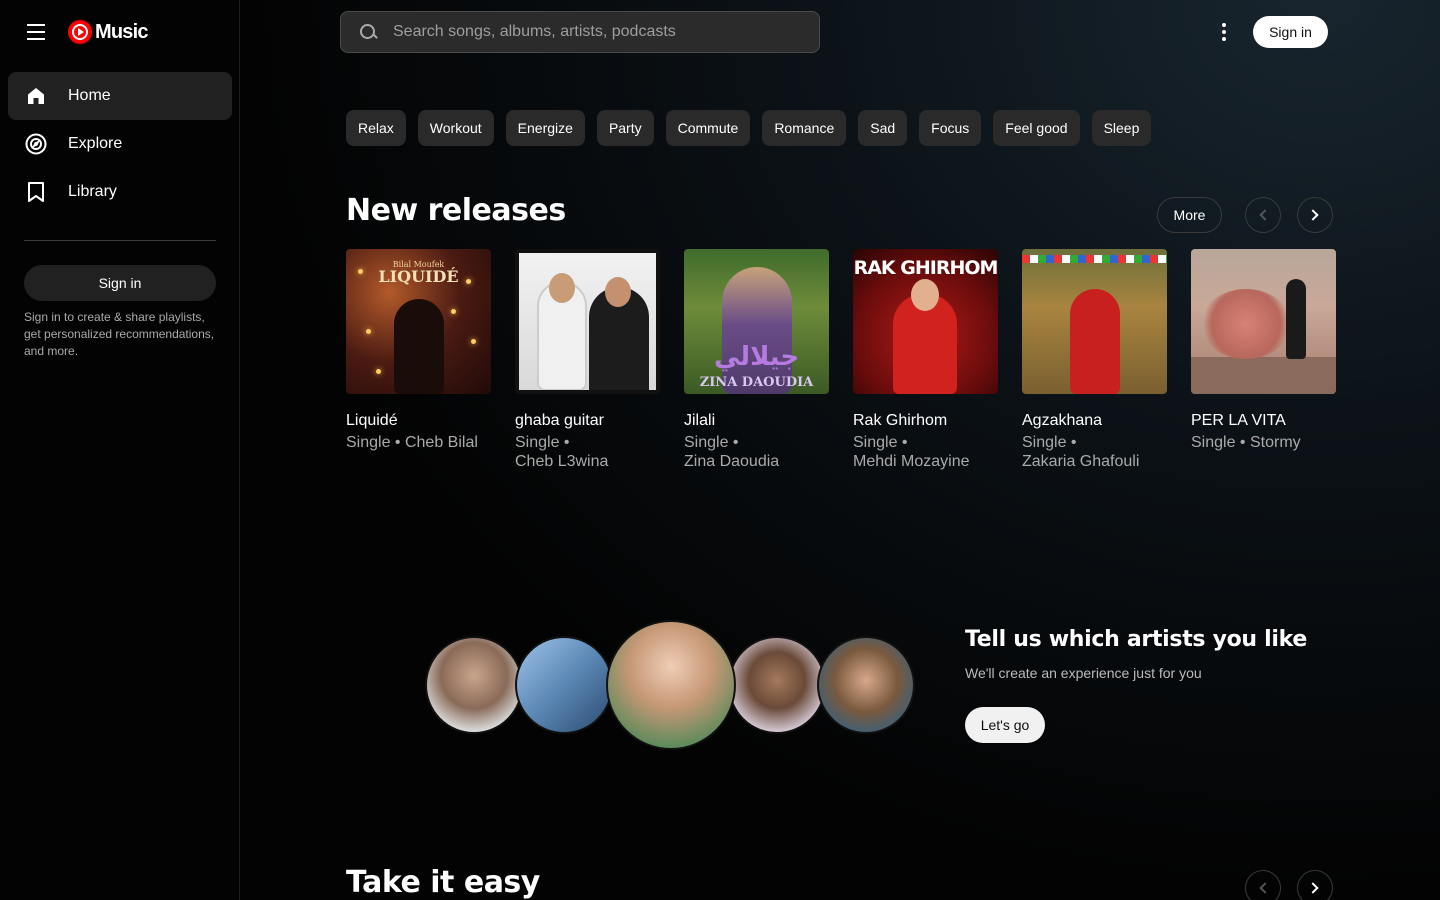 The width and height of the screenshot is (1440, 900). I want to click on header-signin-button: Sign in, so click(1290, 32).